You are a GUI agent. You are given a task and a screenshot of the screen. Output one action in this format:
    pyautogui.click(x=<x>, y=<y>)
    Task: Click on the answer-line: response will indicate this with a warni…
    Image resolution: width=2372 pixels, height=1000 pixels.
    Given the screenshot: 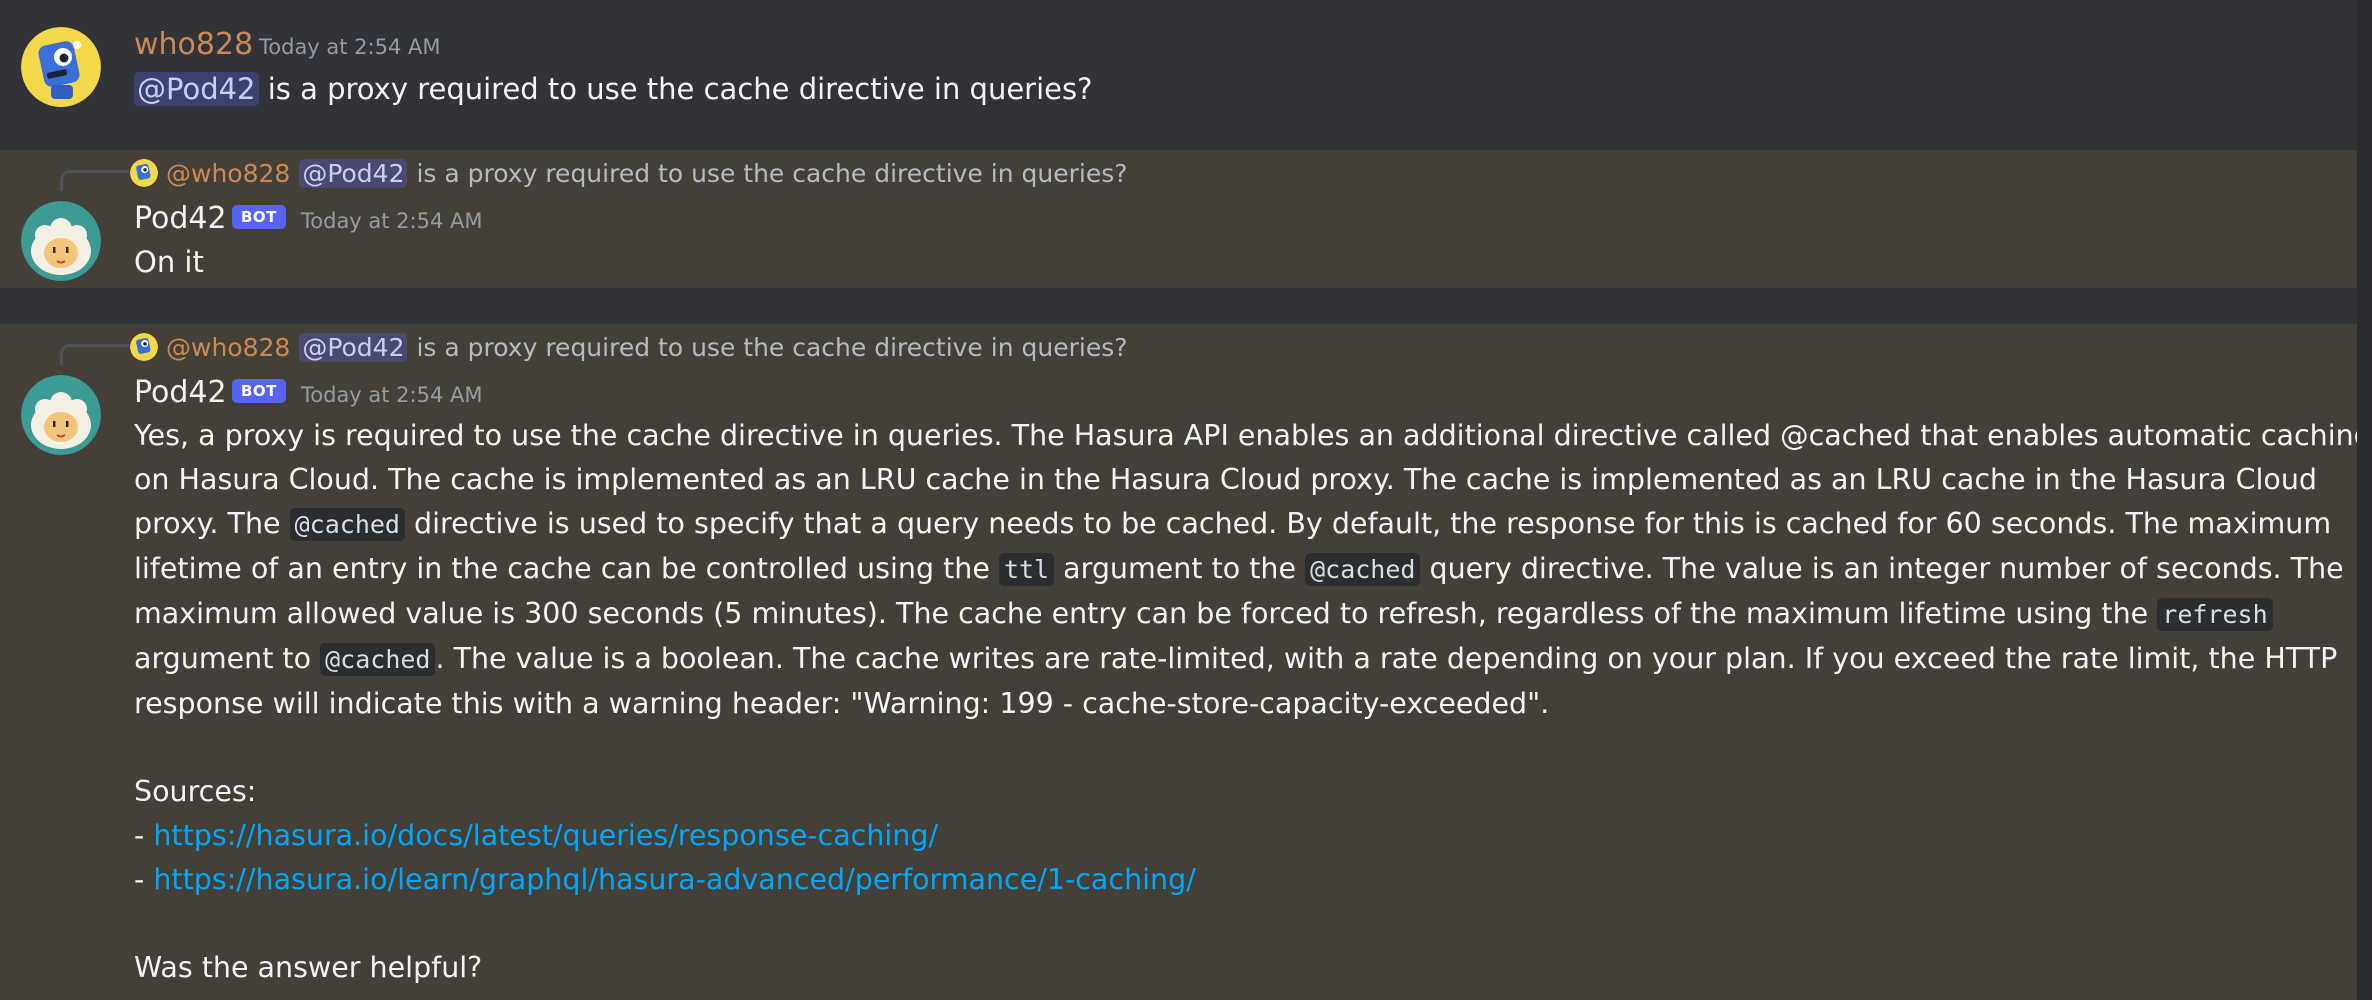 What is the action you would take?
    pyautogui.click(x=842, y=703)
    